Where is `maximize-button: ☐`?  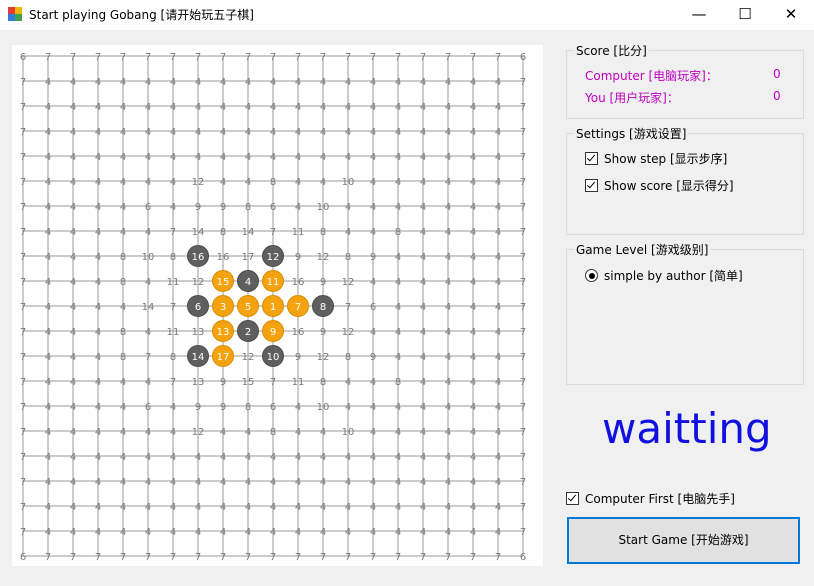
maximize-button: ☐ is located at coordinates (745, 15).